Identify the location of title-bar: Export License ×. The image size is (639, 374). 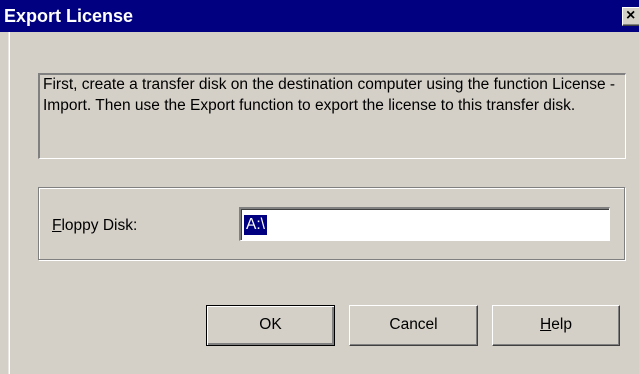
(319, 16).